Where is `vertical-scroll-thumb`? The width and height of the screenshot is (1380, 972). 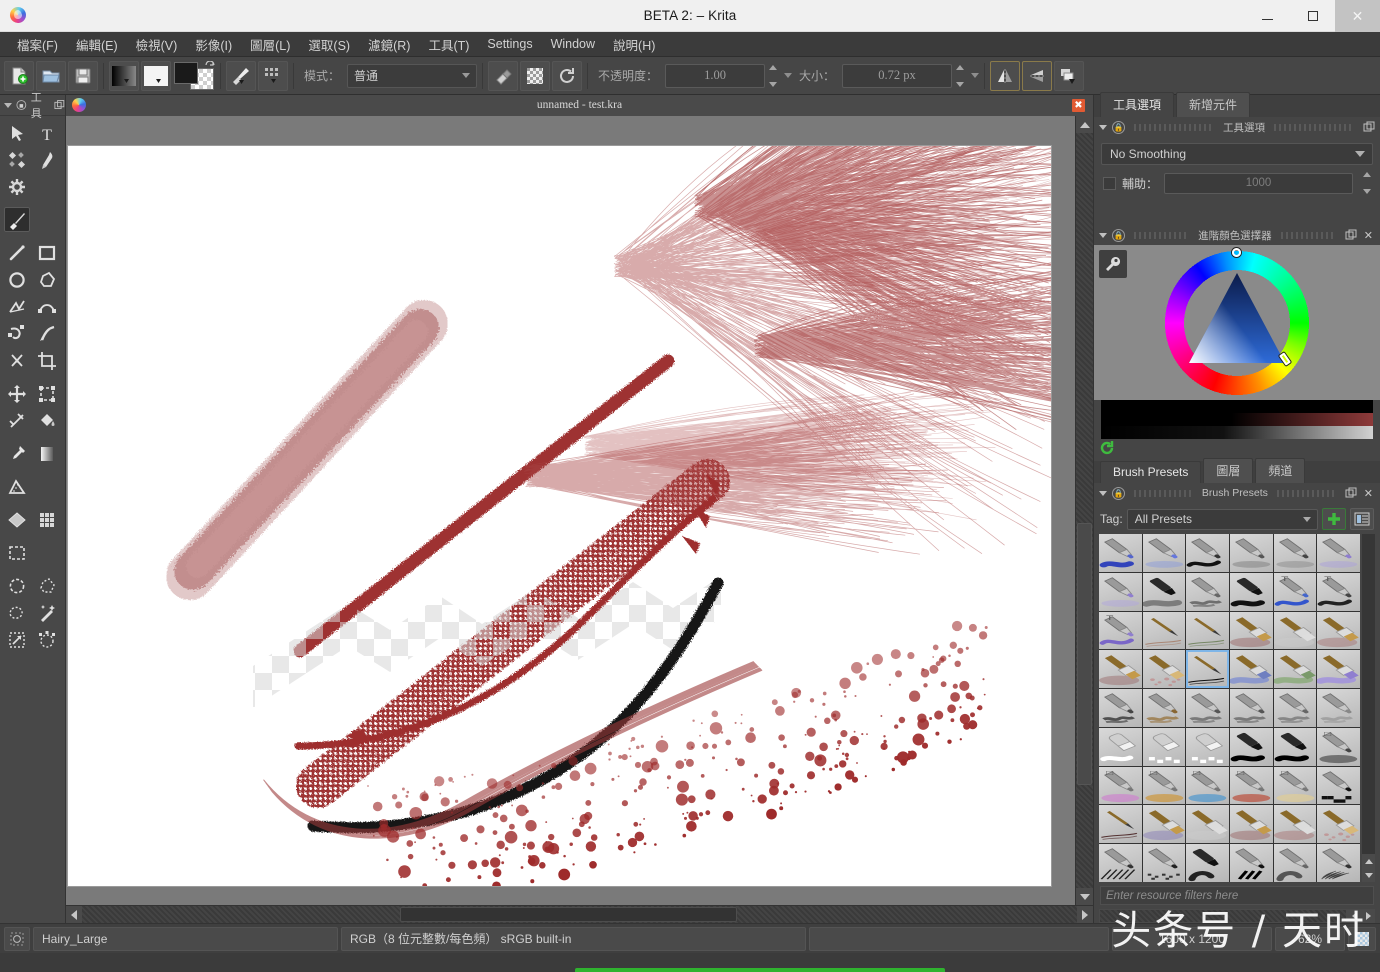 vertical-scroll-thumb is located at coordinates (1084, 654).